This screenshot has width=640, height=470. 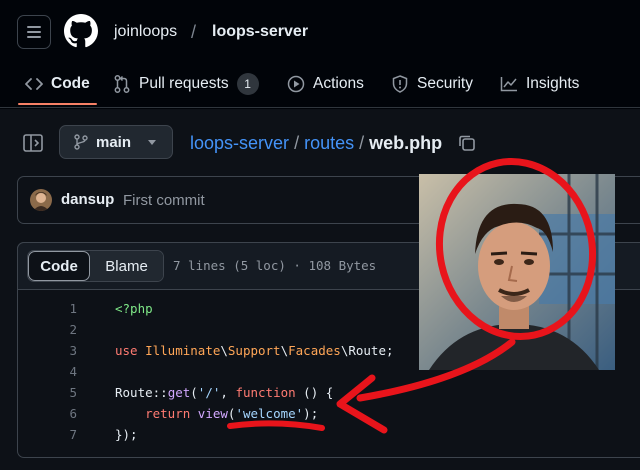 I want to click on tab-insights: Insights, so click(x=539, y=84).